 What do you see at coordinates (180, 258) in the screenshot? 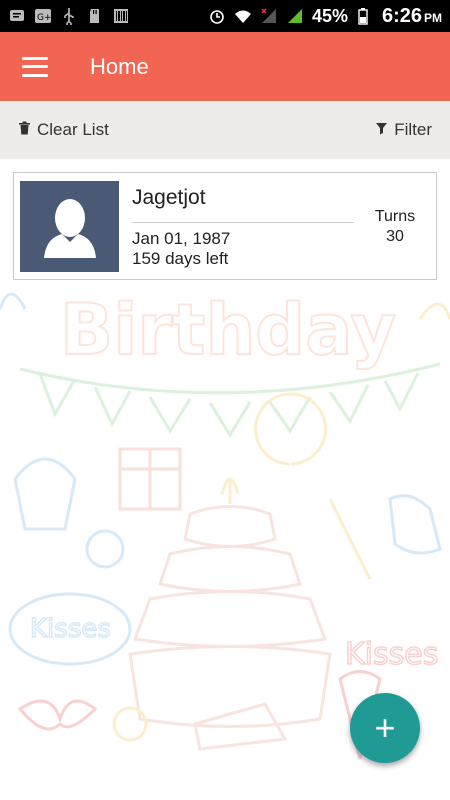
I see `days-left: 159 days left` at bounding box center [180, 258].